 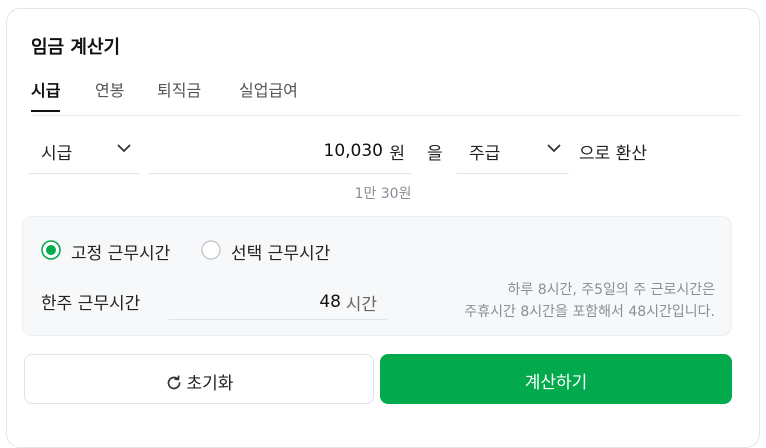 I want to click on particle-text: 을, so click(x=435, y=154).